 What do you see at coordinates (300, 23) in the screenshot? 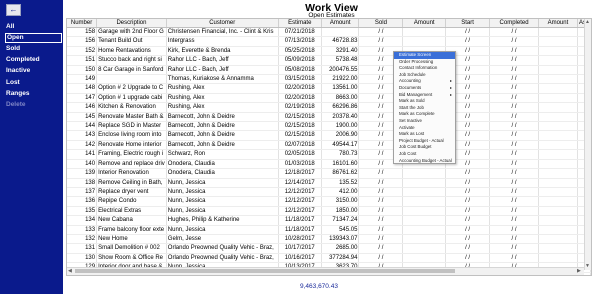
I see `column-header: Estimate` at bounding box center [300, 23].